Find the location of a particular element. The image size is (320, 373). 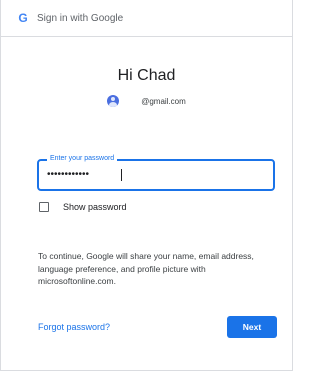

next-button: Next is located at coordinates (252, 327).